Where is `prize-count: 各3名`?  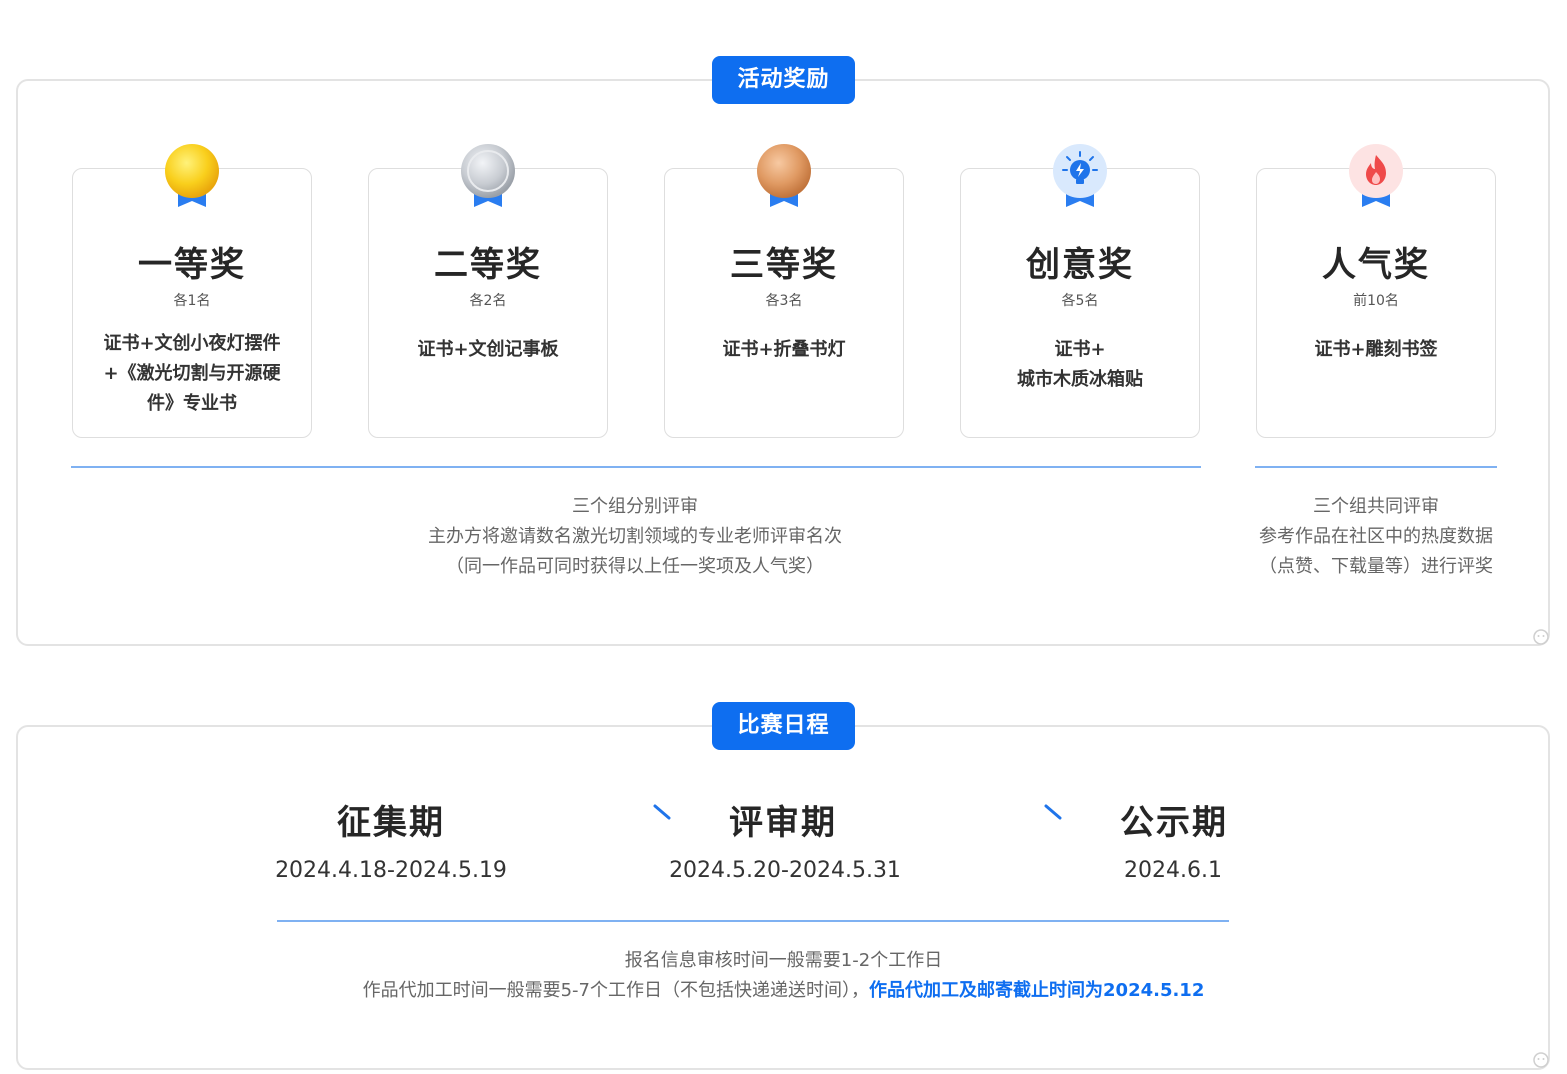 prize-count: 各3名 is located at coordinates (784, 301).